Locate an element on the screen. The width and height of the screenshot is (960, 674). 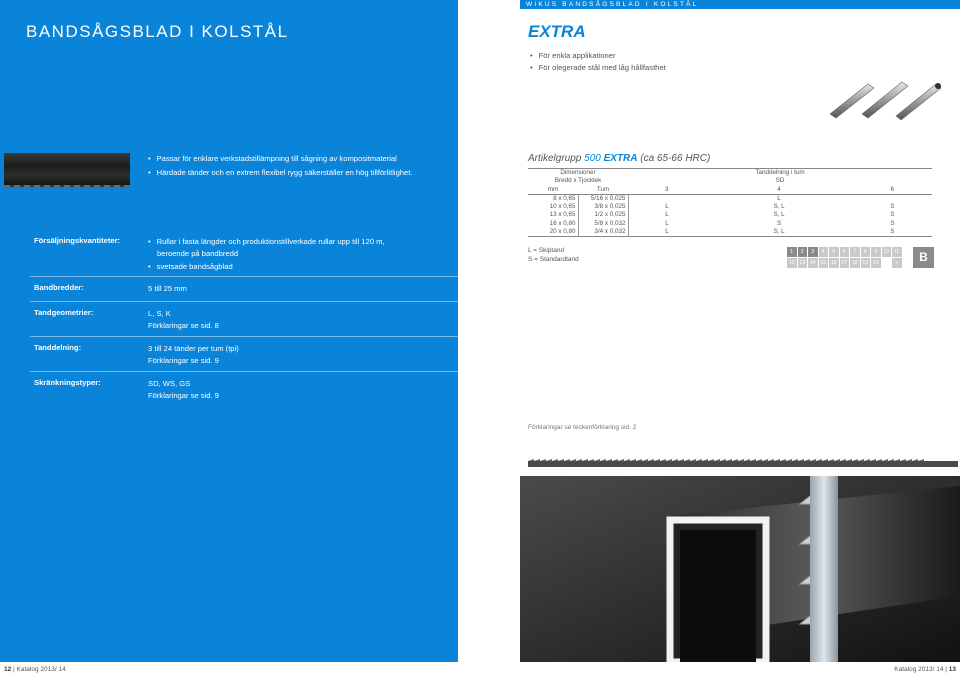
product-feature-item: För olegerade stål med låg hållfasthet is located at coordinates (598, 68).